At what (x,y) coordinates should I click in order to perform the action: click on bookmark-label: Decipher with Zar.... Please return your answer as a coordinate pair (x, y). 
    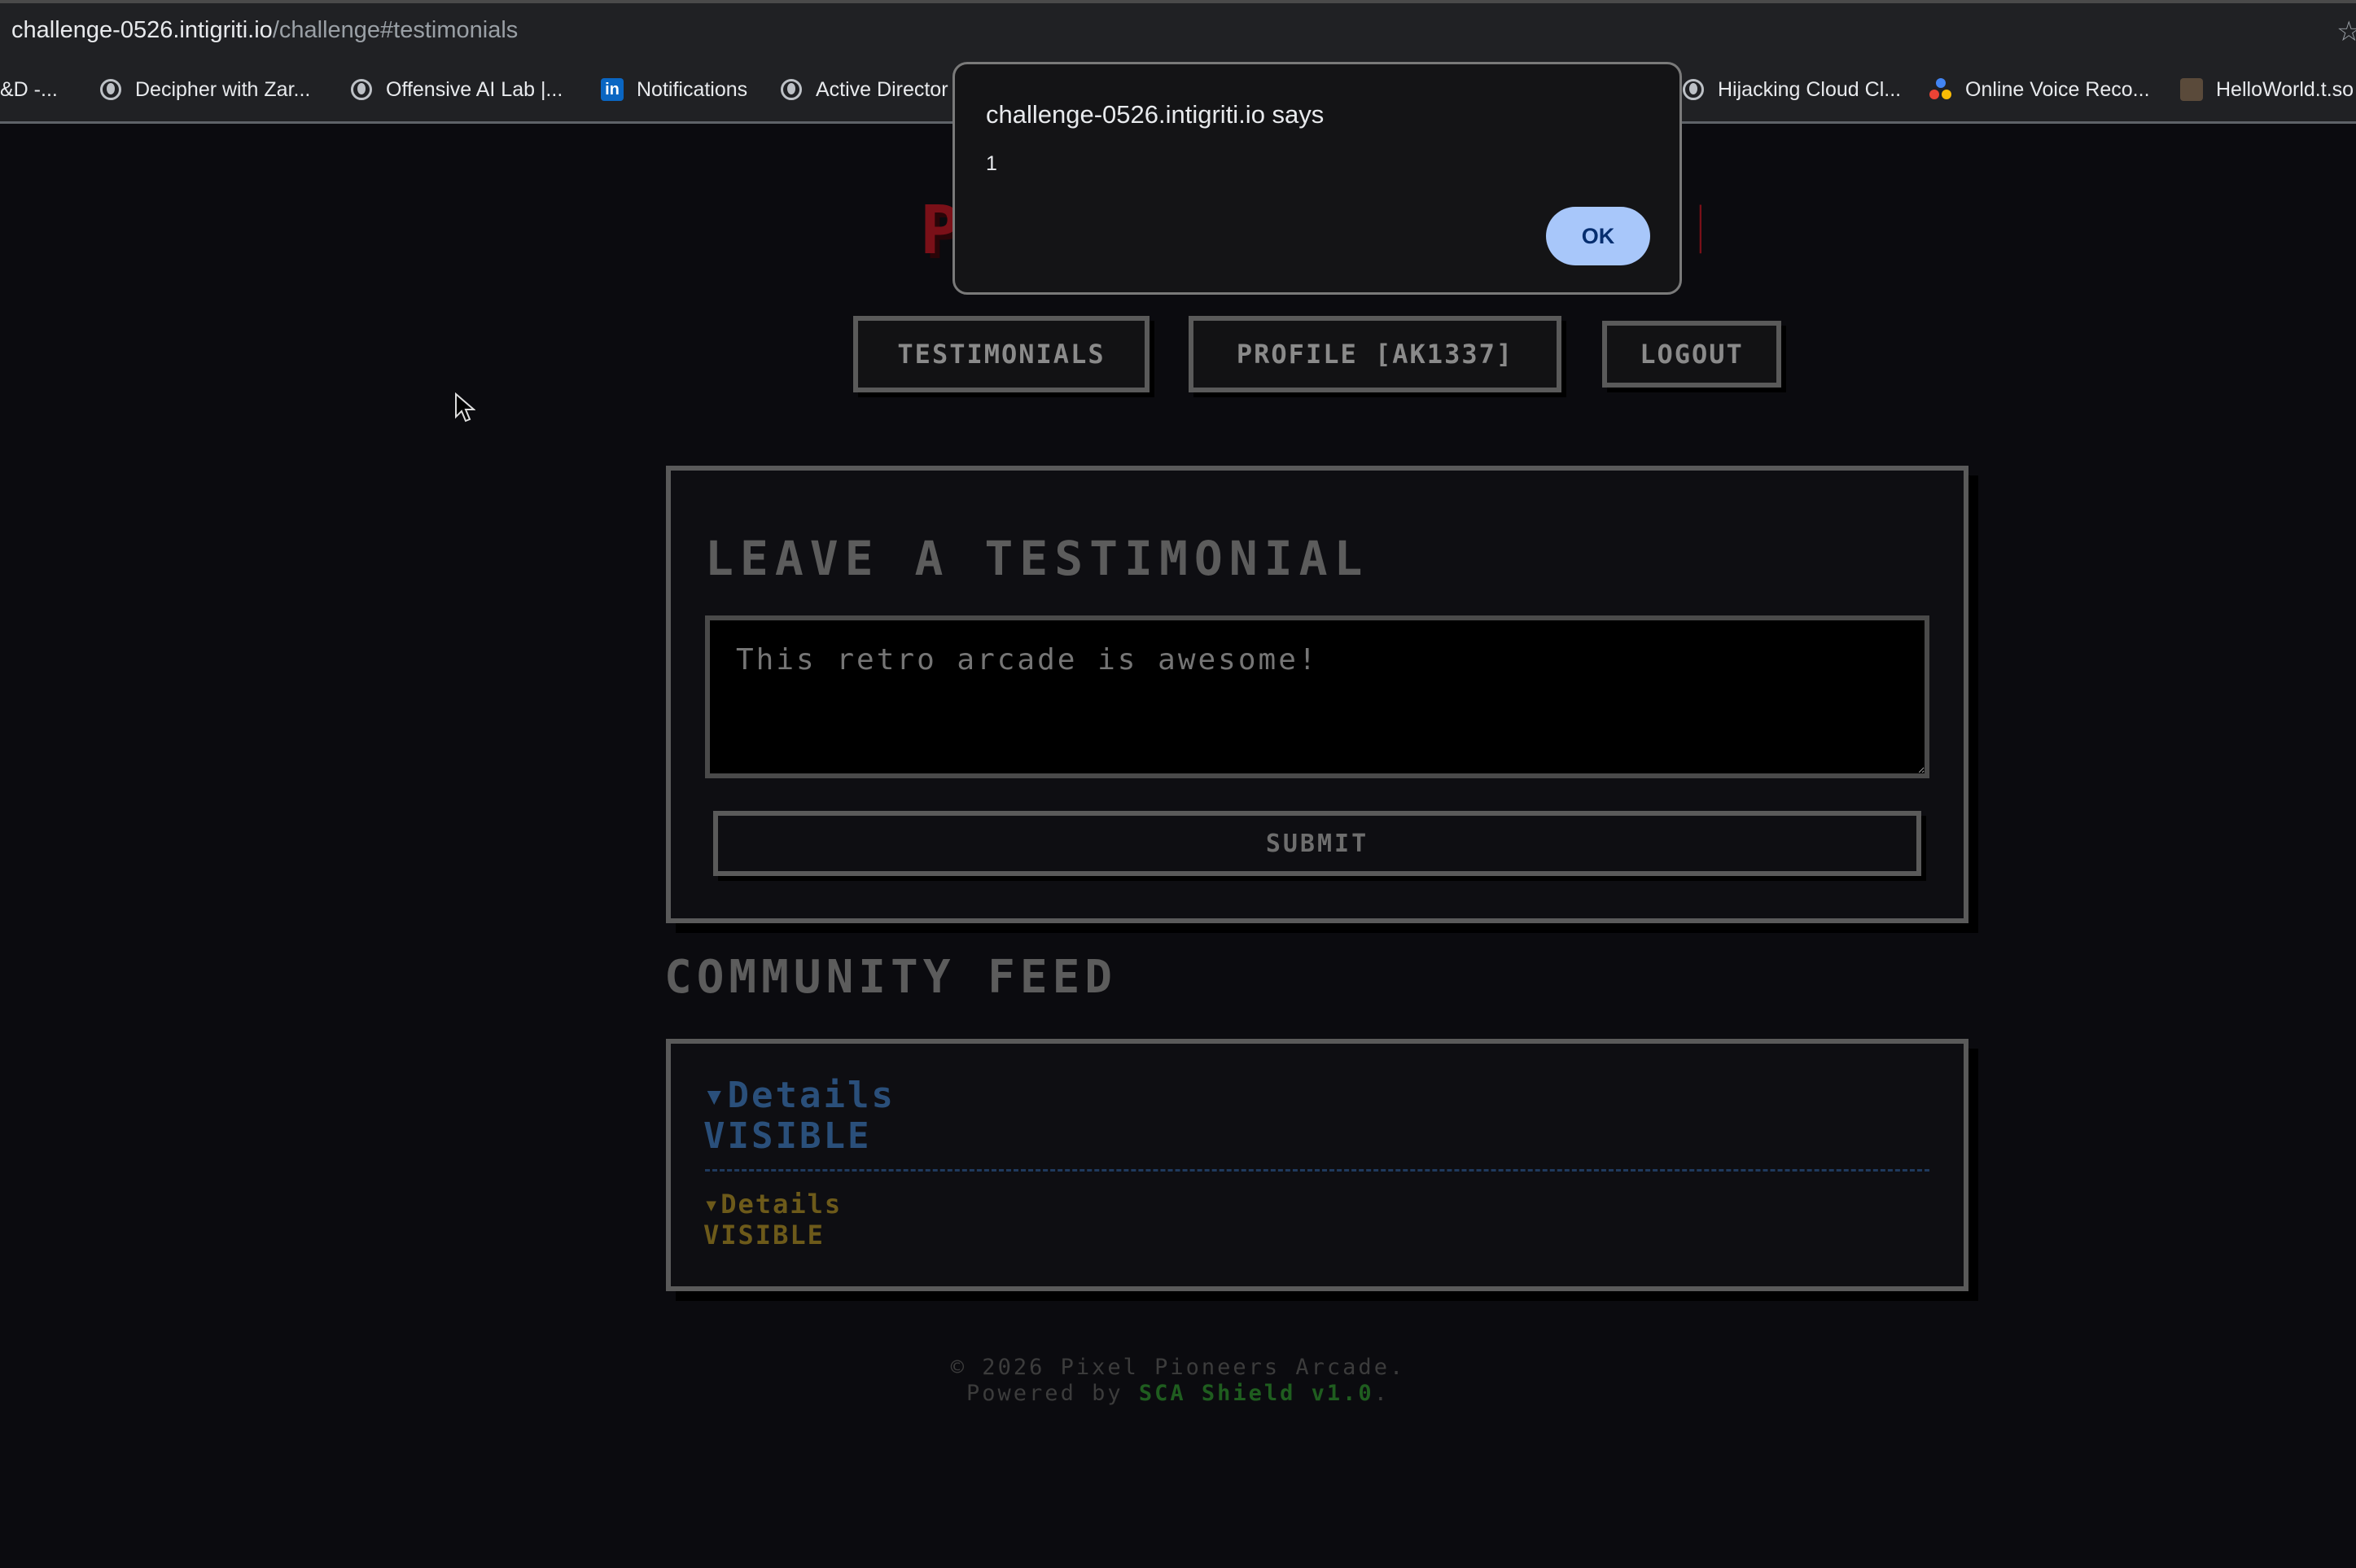
    Looking at the image, I should click on (223, 89).